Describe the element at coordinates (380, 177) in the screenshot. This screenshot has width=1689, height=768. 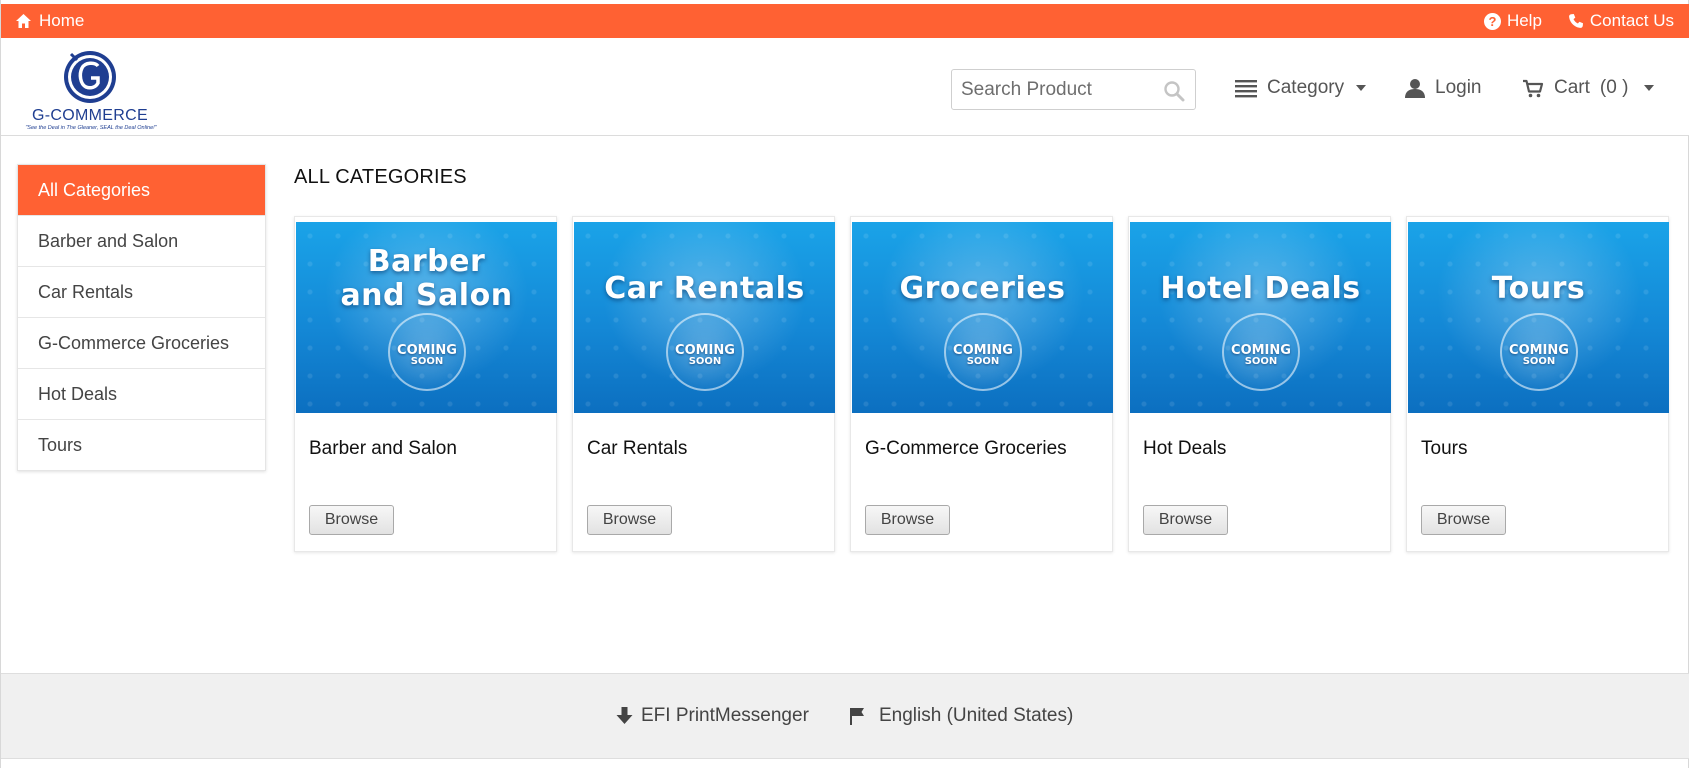
I see `page-title: ALL CATEGORIES` at that location.